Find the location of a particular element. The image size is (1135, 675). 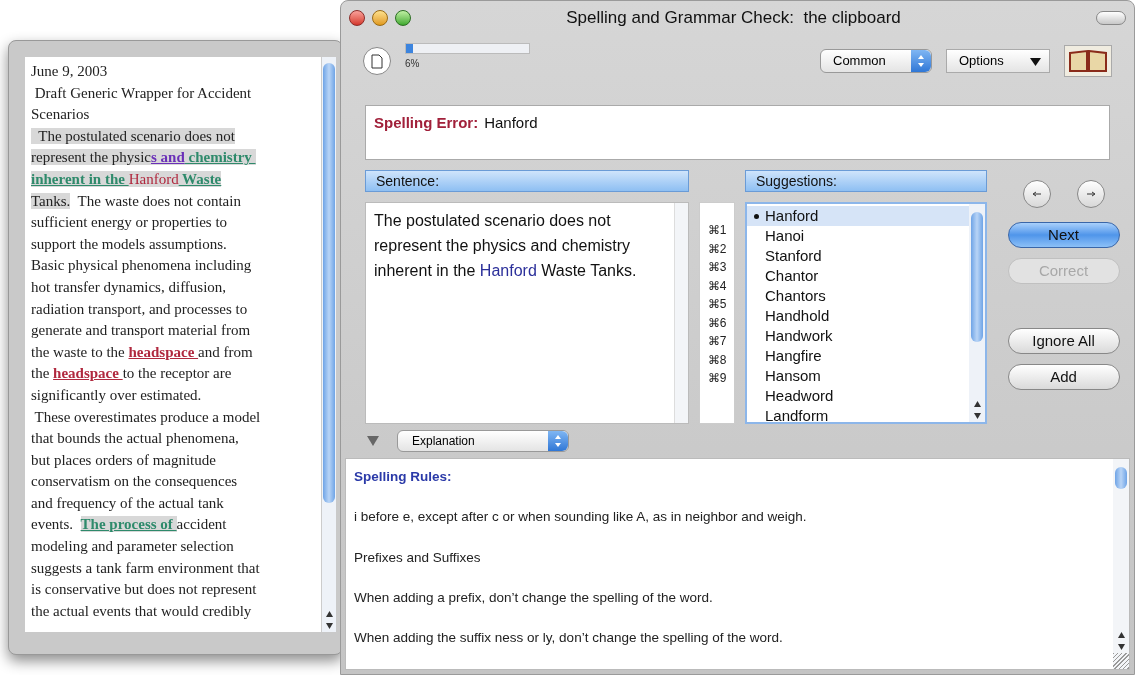

zoom-button is located at coordinates (403, 18).